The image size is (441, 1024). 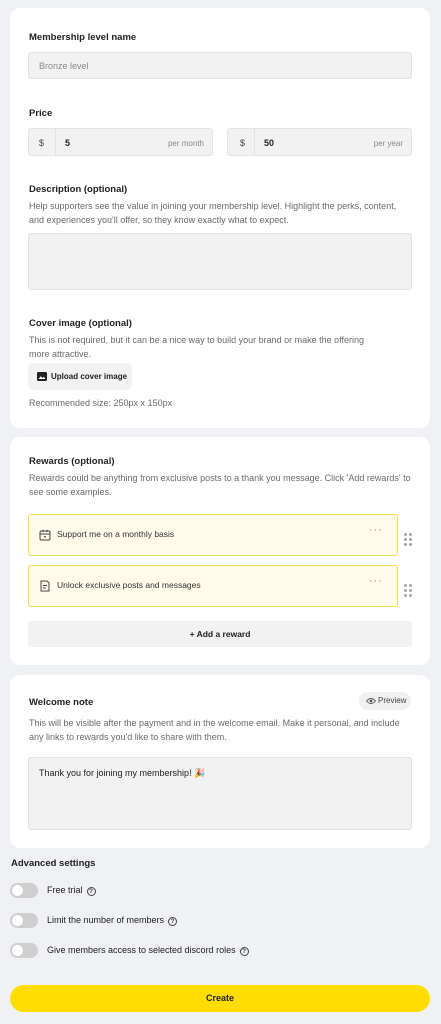 I want to click on calendar-icon, so click(x=45, y=535).